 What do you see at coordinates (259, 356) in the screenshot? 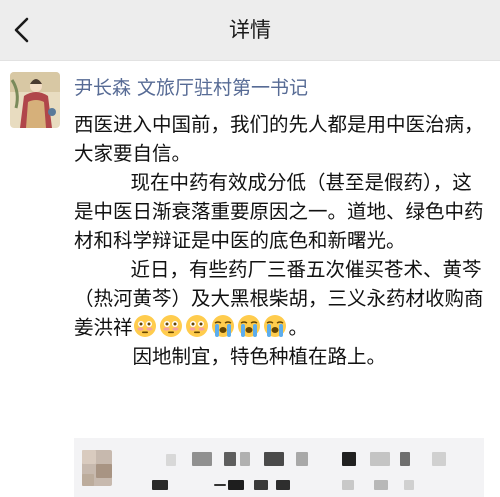
I see `post-paragraph: 因地制宜，特色种植在路上。` at bounding box center [259, 356].